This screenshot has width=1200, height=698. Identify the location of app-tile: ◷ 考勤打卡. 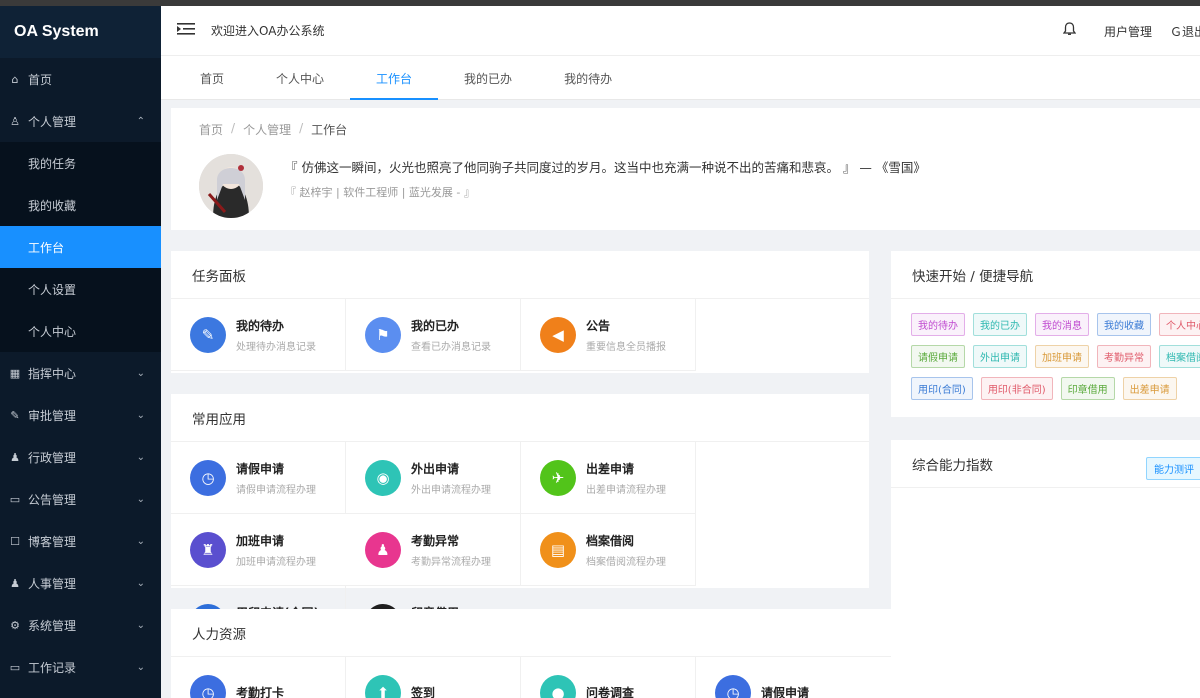
(258, 677).